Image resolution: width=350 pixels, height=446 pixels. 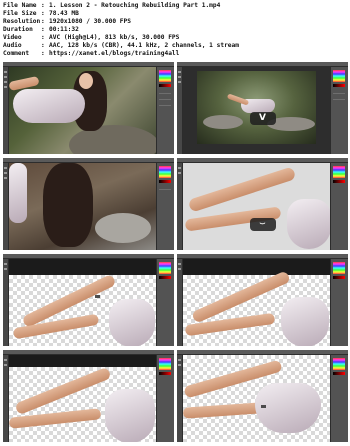 I want to click on photo, so click(x=256, y=107).